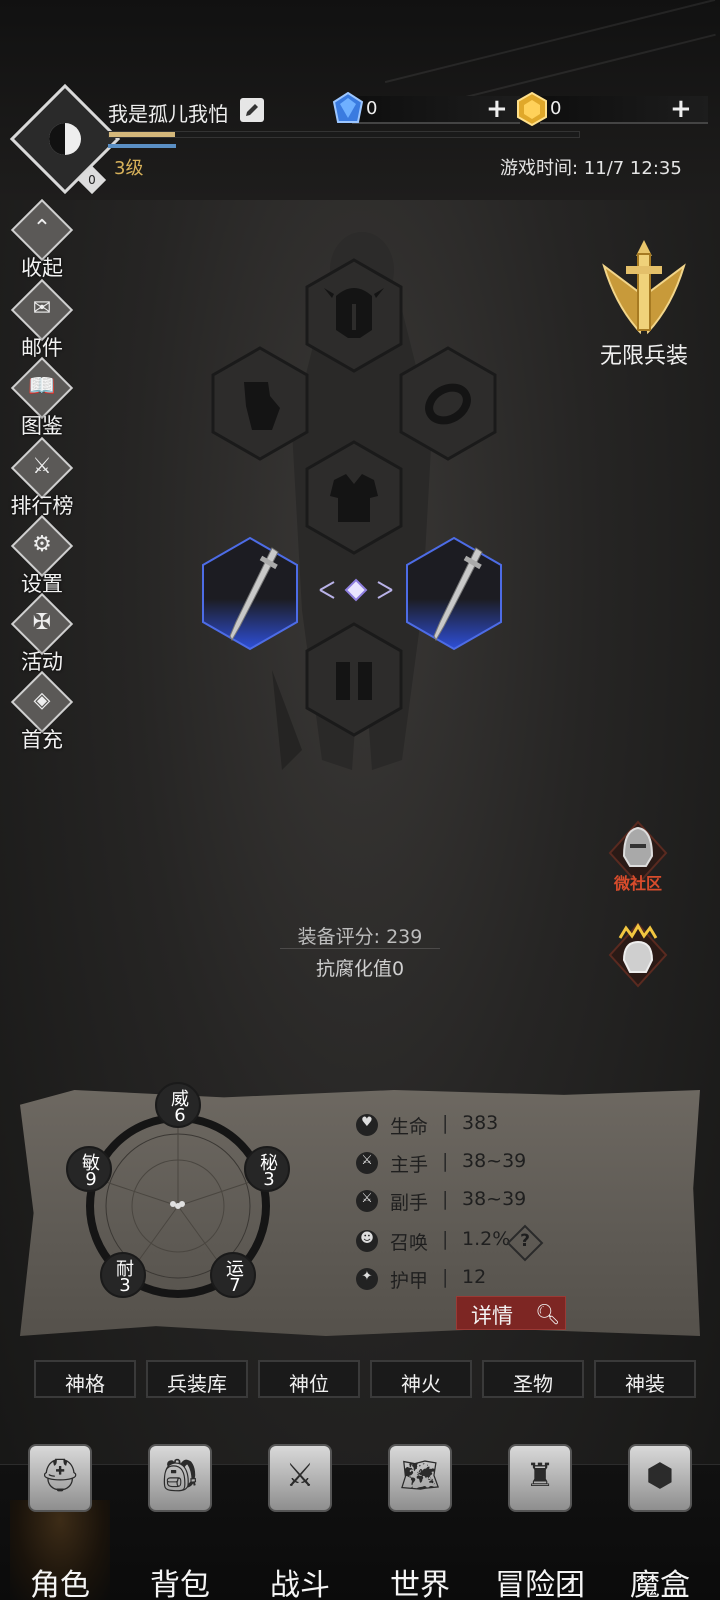 This screenshot has width=720, height=1600. I want to click on avatar-badge-count: 0, so click(92, 180).